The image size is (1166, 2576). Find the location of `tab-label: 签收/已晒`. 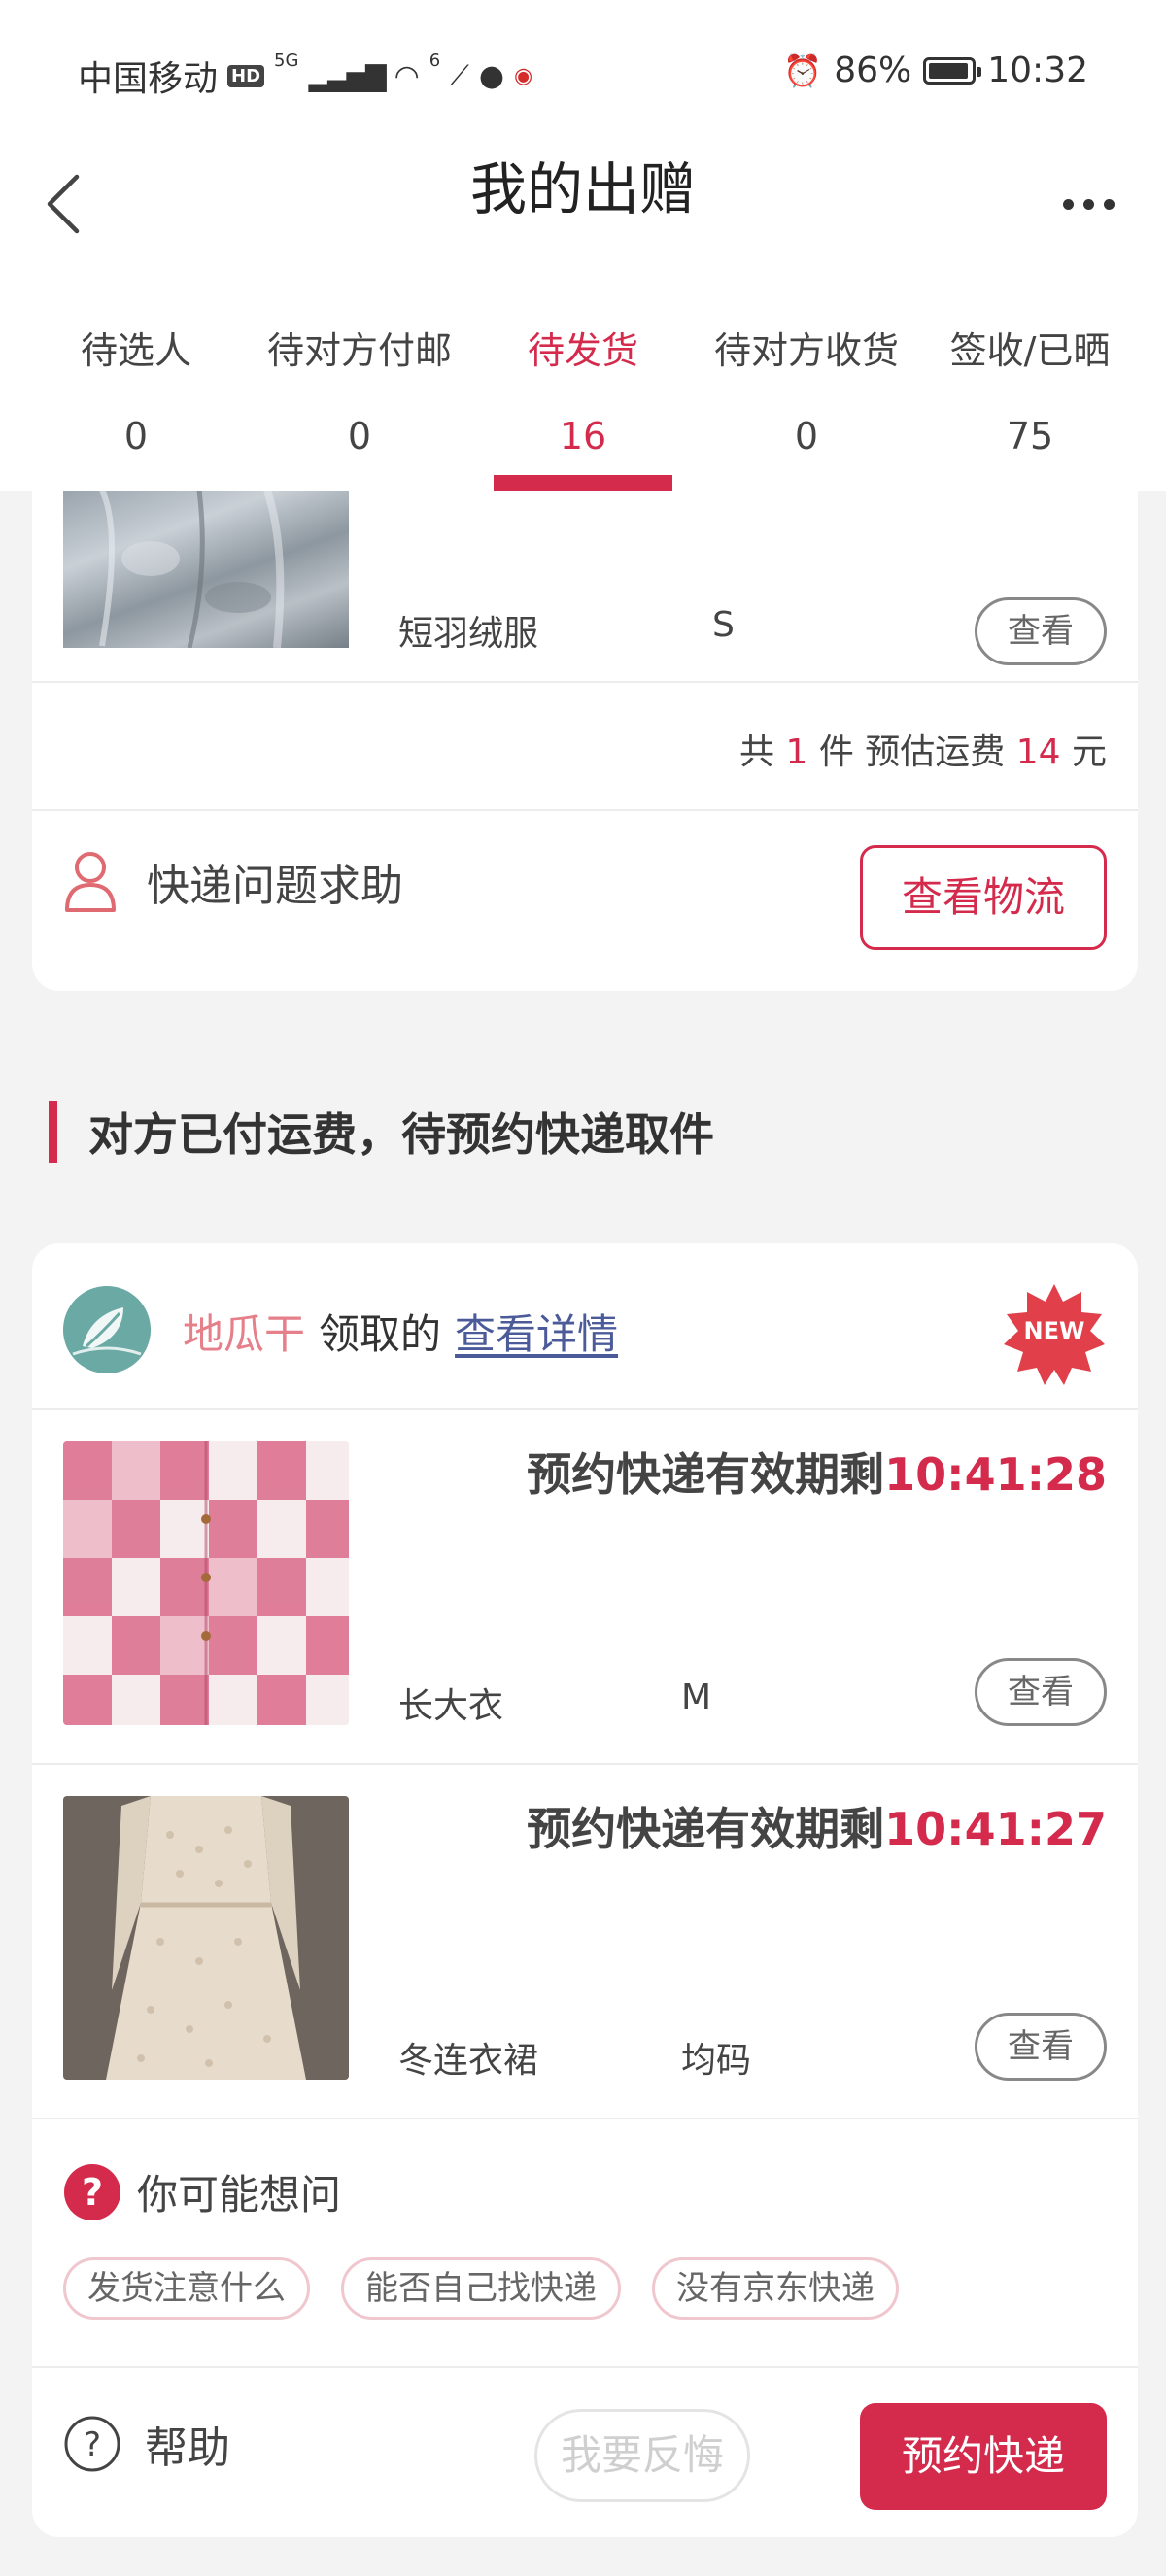

tab-label: 签收/已晒 is located at coordinates (1030, 350).